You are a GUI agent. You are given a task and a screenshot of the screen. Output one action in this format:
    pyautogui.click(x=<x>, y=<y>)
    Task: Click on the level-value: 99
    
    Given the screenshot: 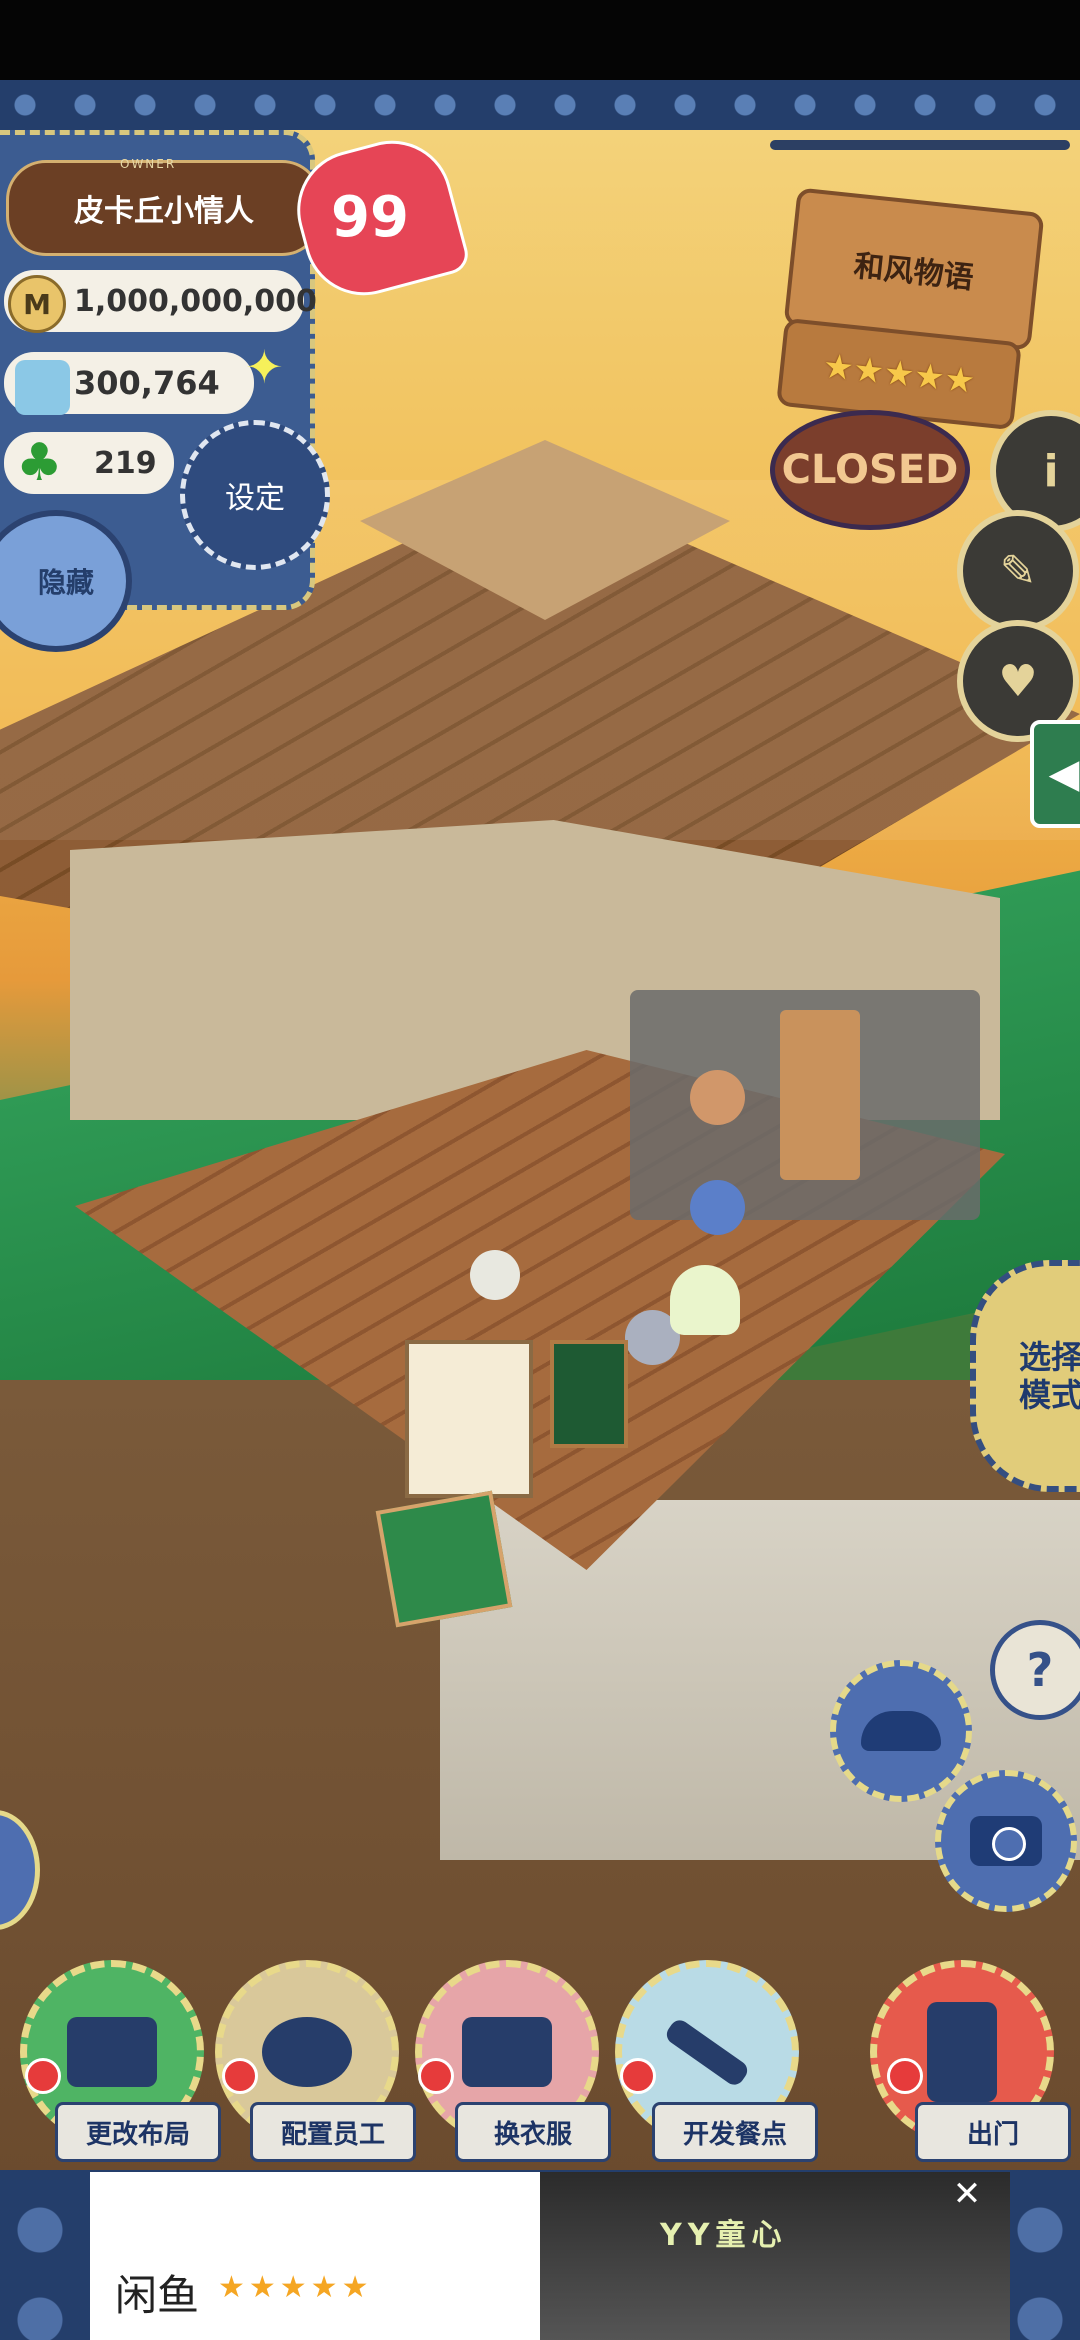 What is the action you would take?
    pyautogui.click(x=370, y=217)
    